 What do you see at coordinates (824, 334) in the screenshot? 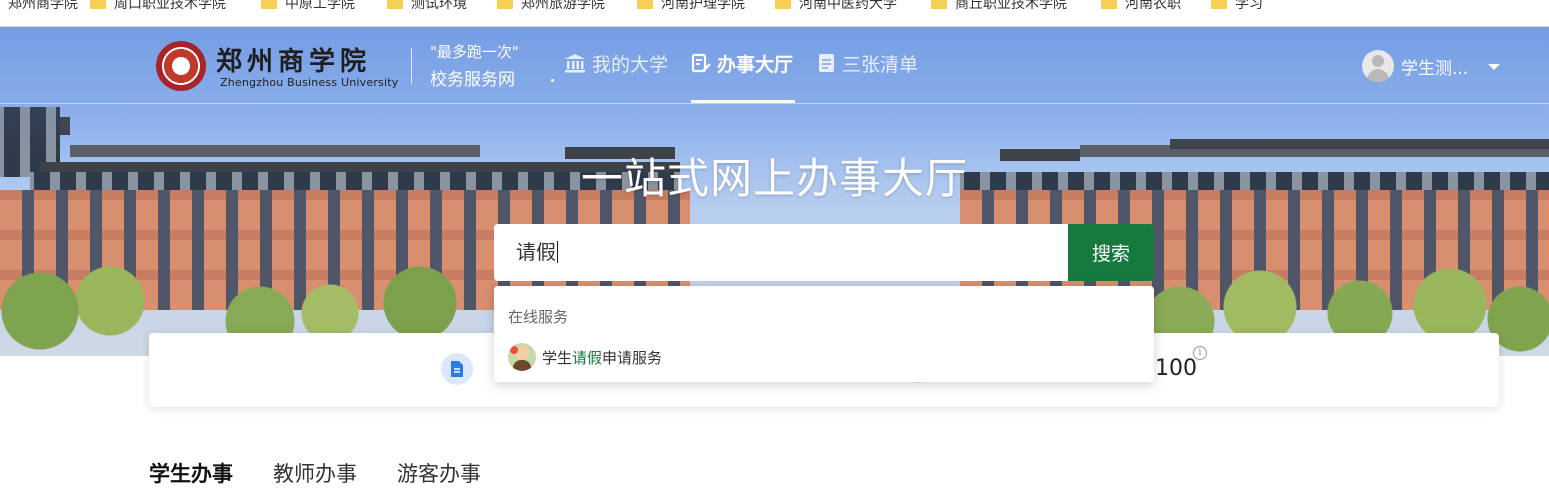
I see `search-suggestions-dropdown: 在线服务 学生请假申请服务` at bounding box center [824, 334].